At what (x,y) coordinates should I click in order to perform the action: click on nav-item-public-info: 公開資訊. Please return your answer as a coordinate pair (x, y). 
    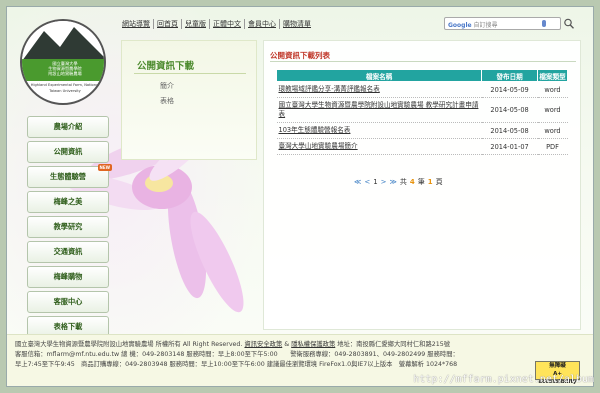
    Looking at the image, I should click on (68, 152).